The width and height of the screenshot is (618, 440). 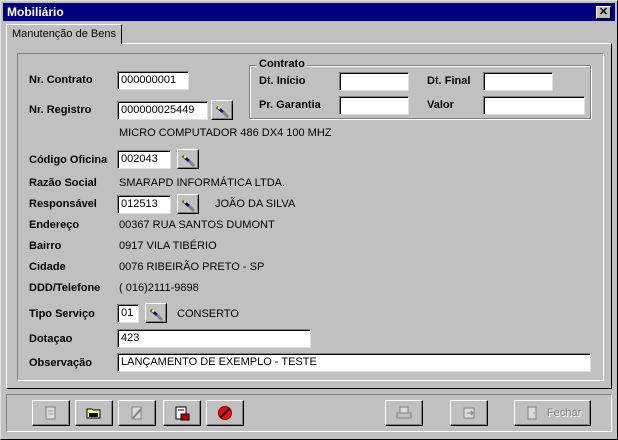 I want to click on save-button, so click(x=182, y=413).